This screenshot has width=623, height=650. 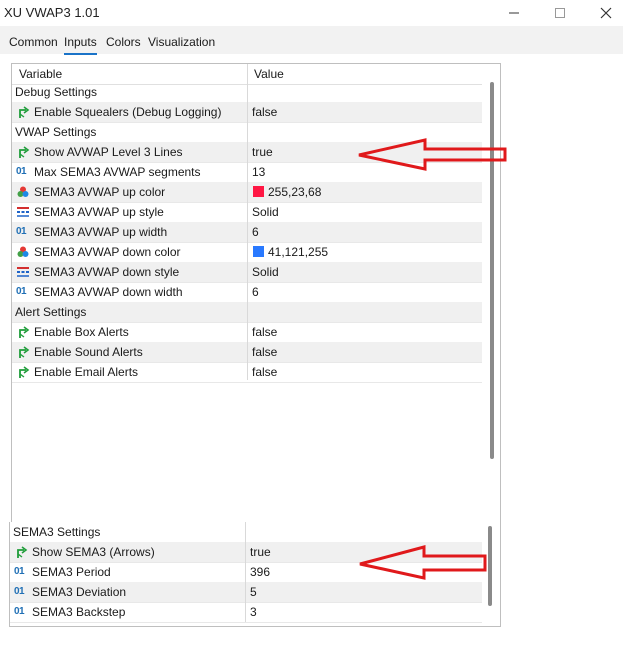 I want to click on value-field: 5, so click(x=253, y=592).